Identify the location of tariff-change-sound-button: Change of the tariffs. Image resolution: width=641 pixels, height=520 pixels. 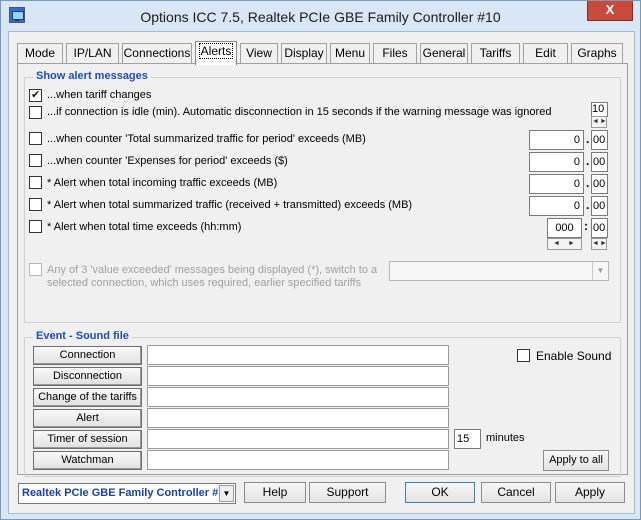
(87, 397).